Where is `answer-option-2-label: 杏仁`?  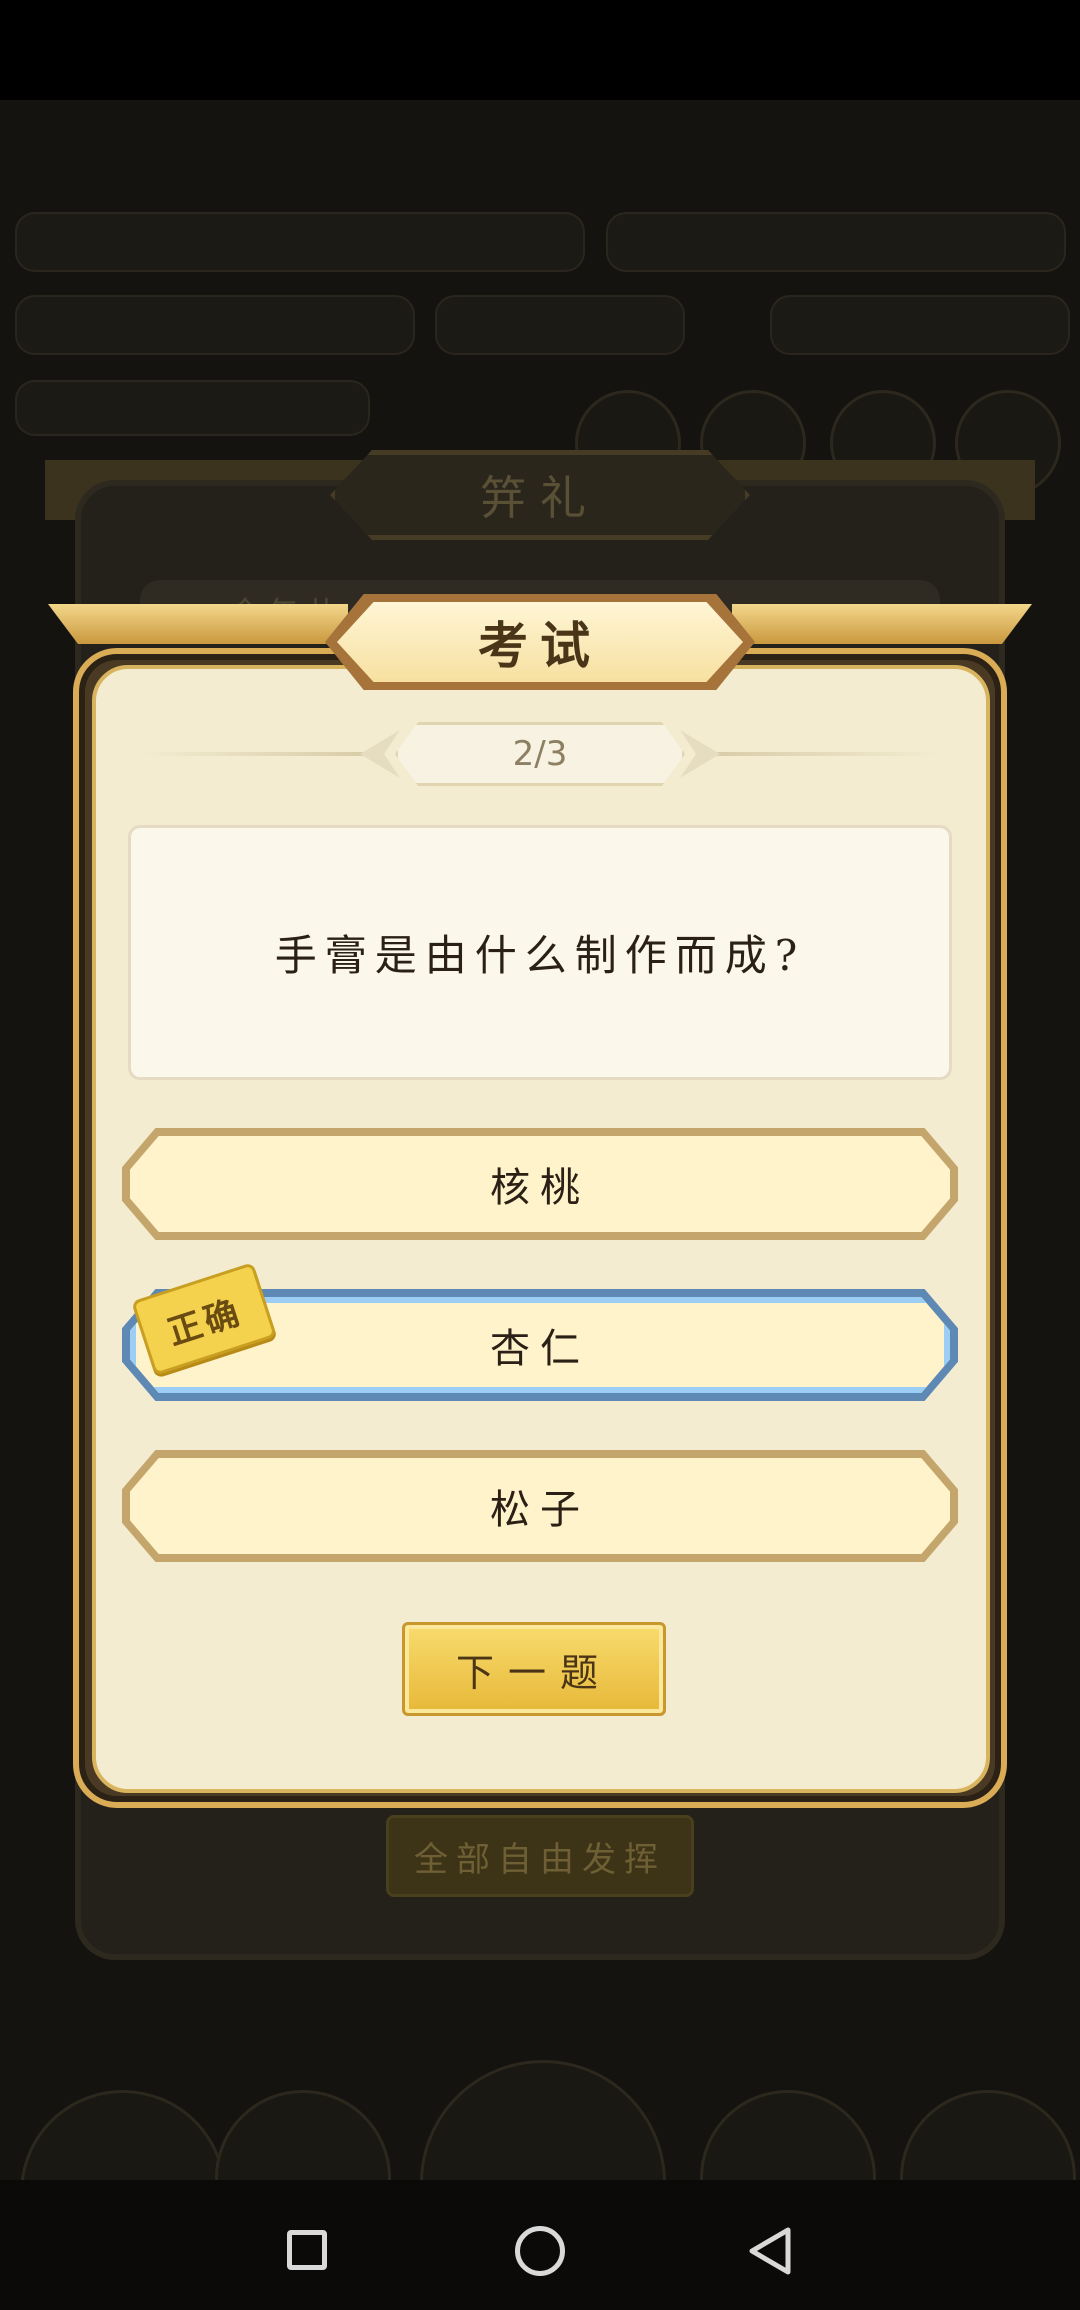 answer-option-2-label: 杏仁 is located at coordinates (540, 1349).